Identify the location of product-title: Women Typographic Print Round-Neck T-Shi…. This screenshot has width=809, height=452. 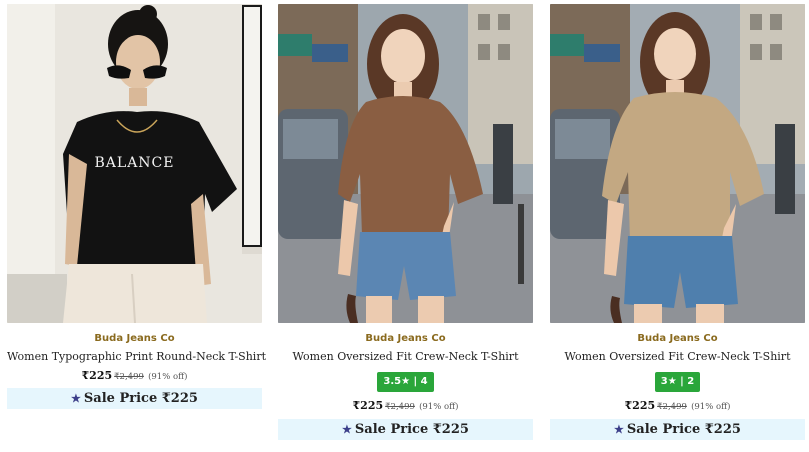
(136, 356).